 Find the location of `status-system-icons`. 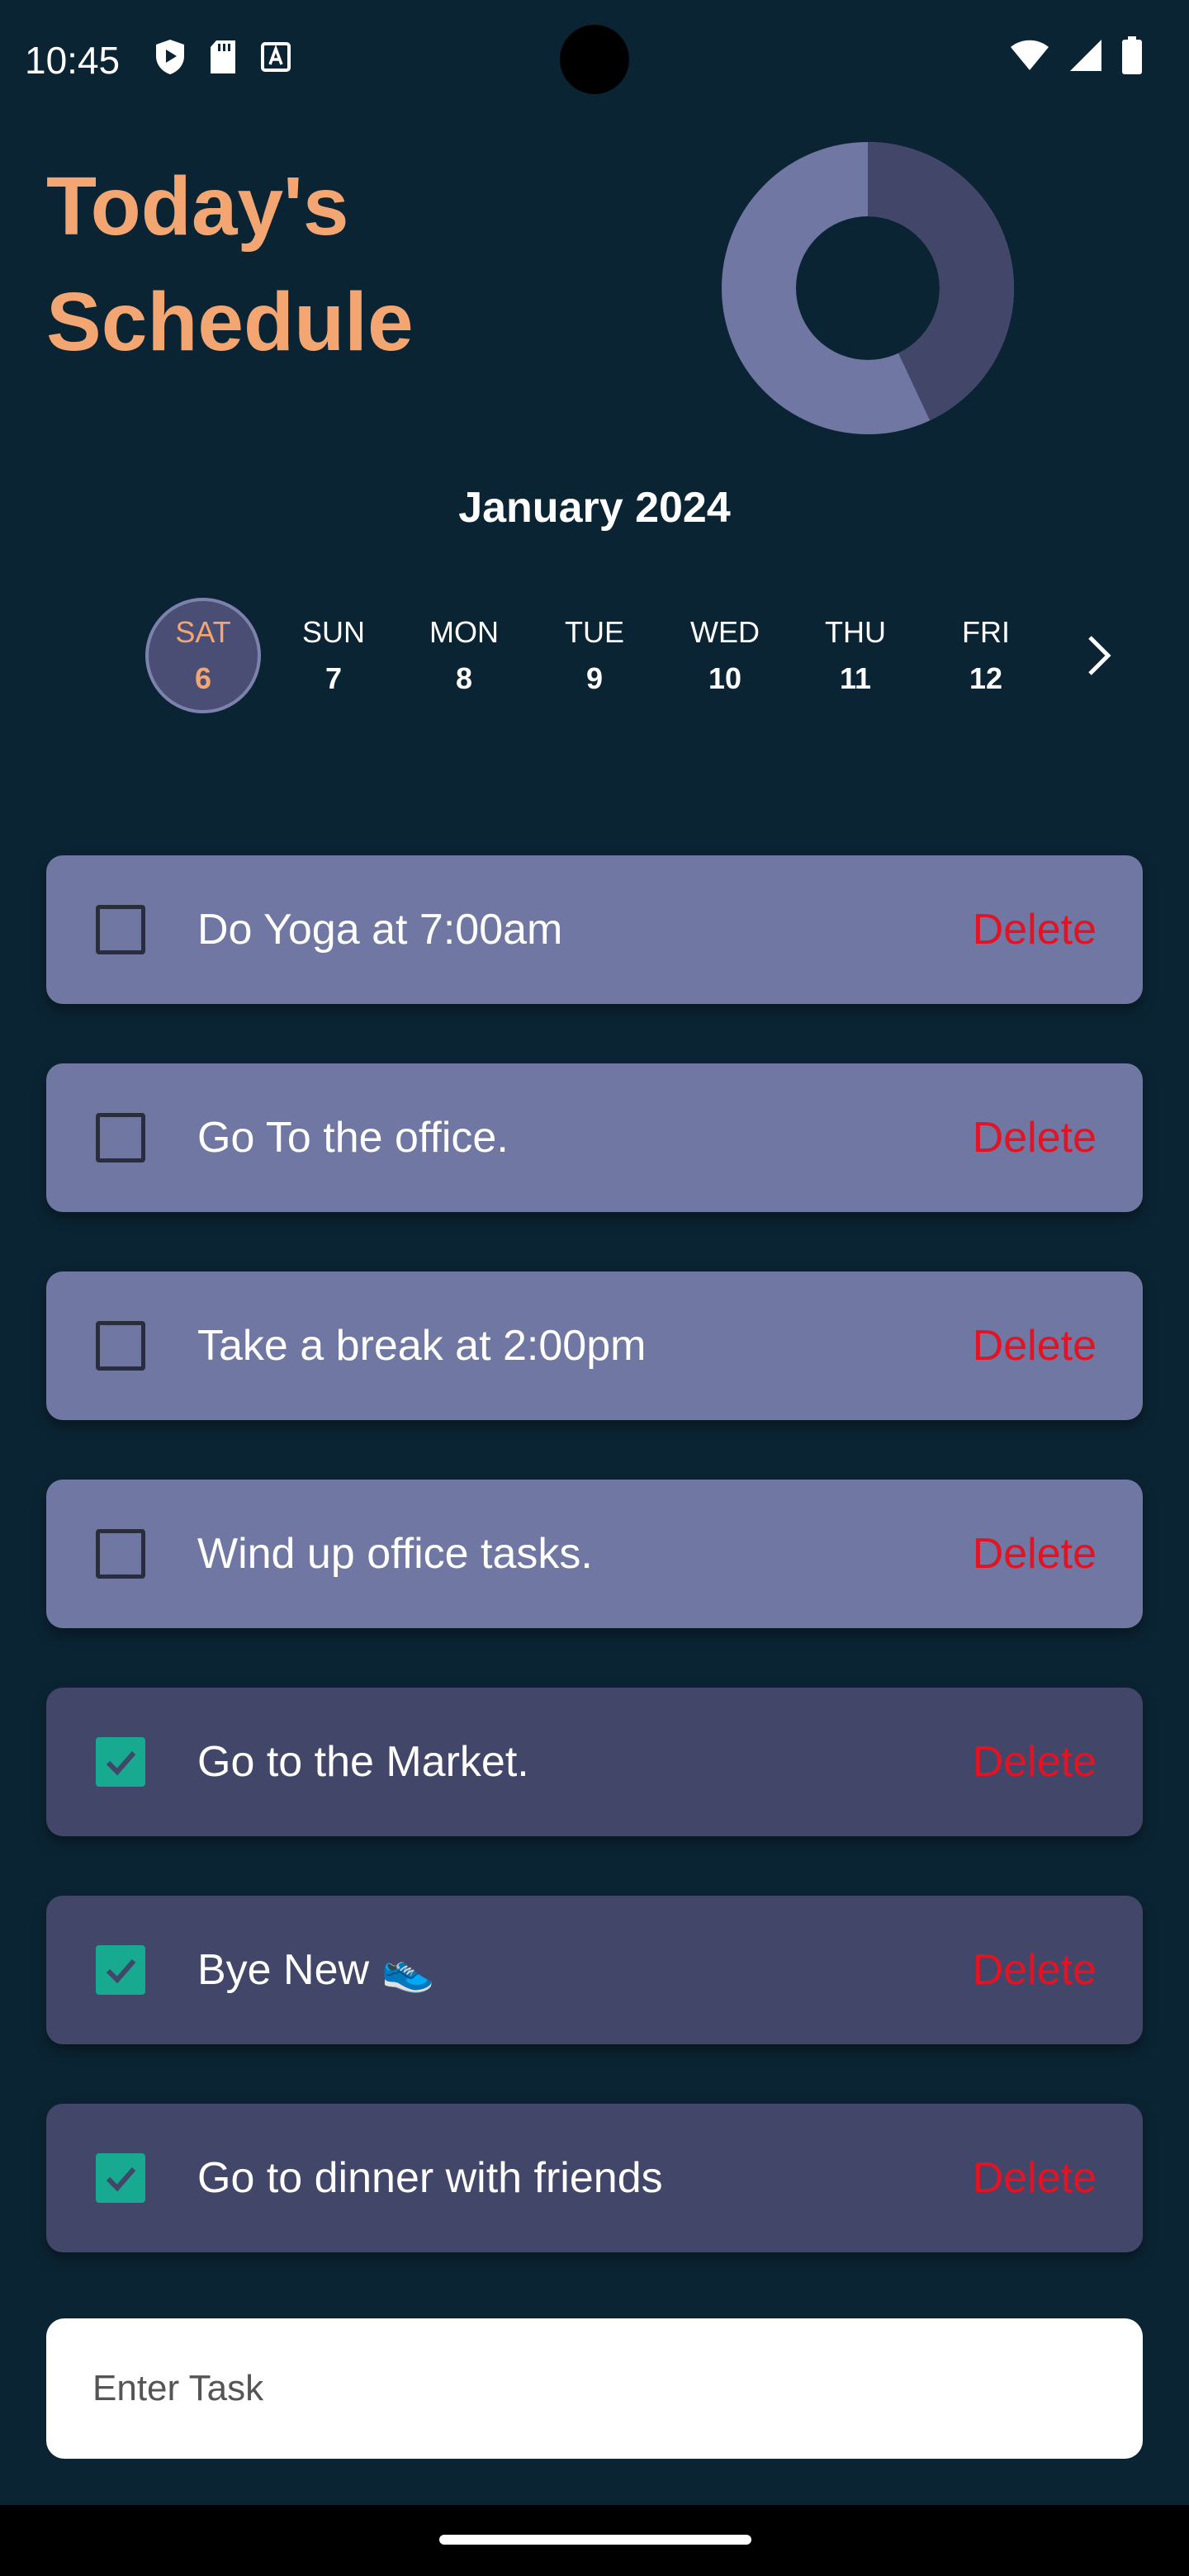

status-system-icons is located at coordinates (1076, 55).